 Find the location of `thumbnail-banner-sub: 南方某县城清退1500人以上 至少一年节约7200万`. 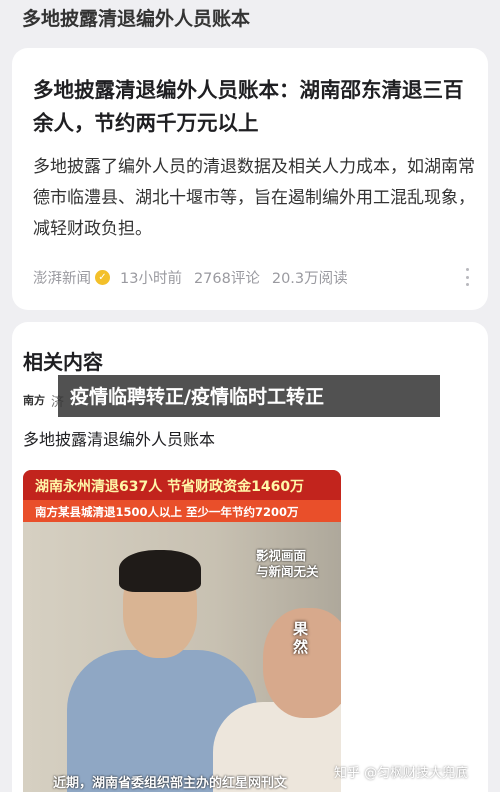

thumbnail-banner-sub: 南方某县城清退1500人以上 至少一年节约7200万 is located at coordinates (182, 511).